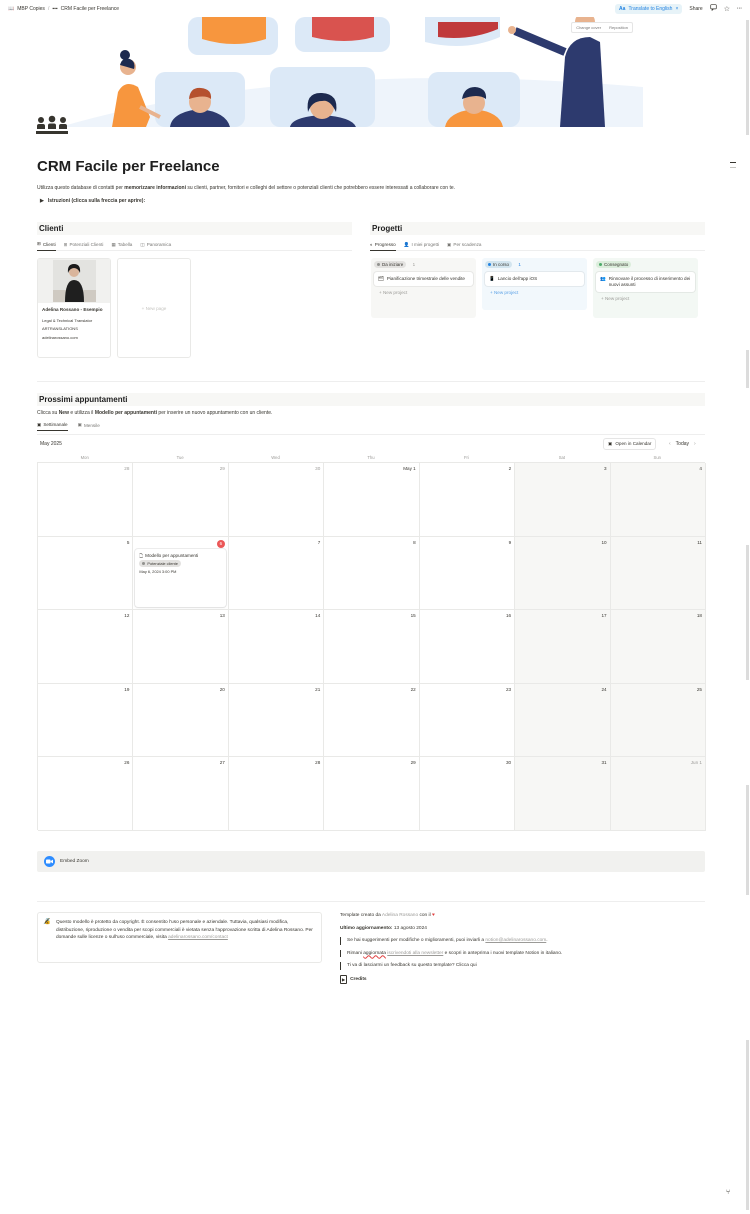 Image resolution: width=750 pixels, height=1214 pixels. I want to click on calendar-day: 13, so click(181, 647).